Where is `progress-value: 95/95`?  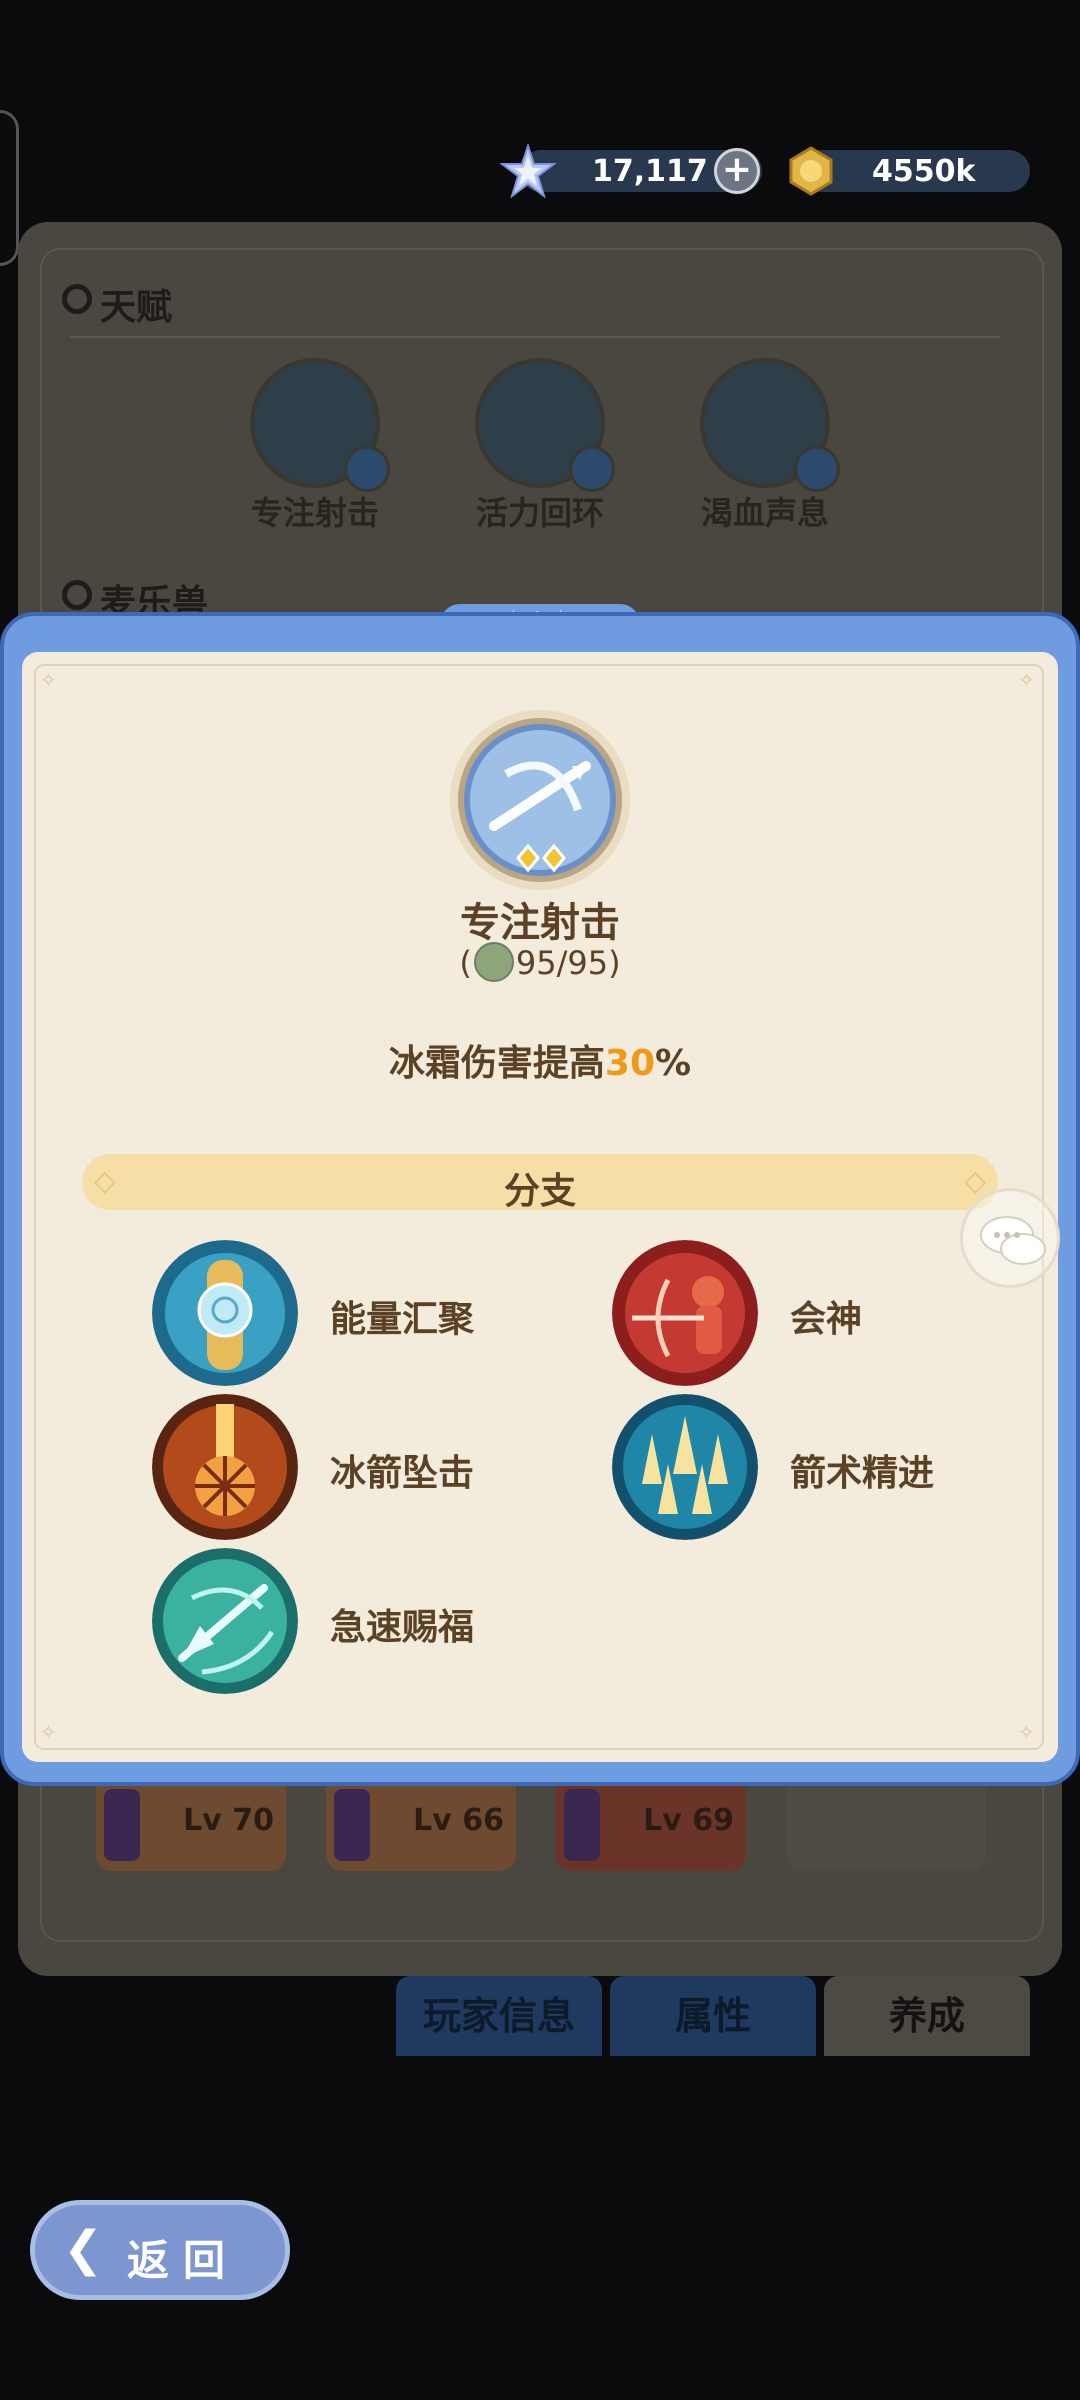
progress-value: 95/95 is located at coordinates (562, 963).